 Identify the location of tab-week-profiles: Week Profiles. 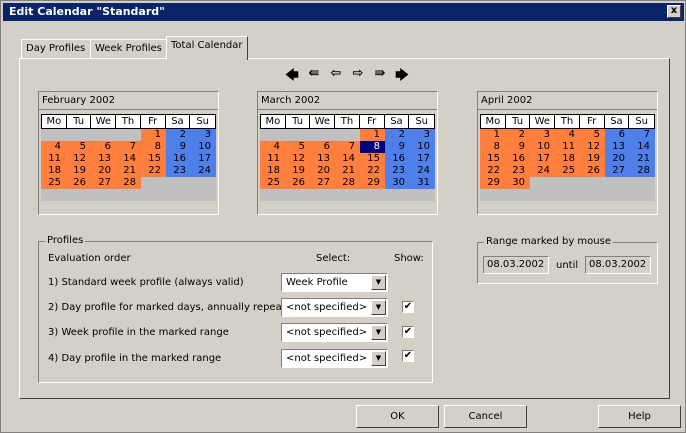
(128, 49).